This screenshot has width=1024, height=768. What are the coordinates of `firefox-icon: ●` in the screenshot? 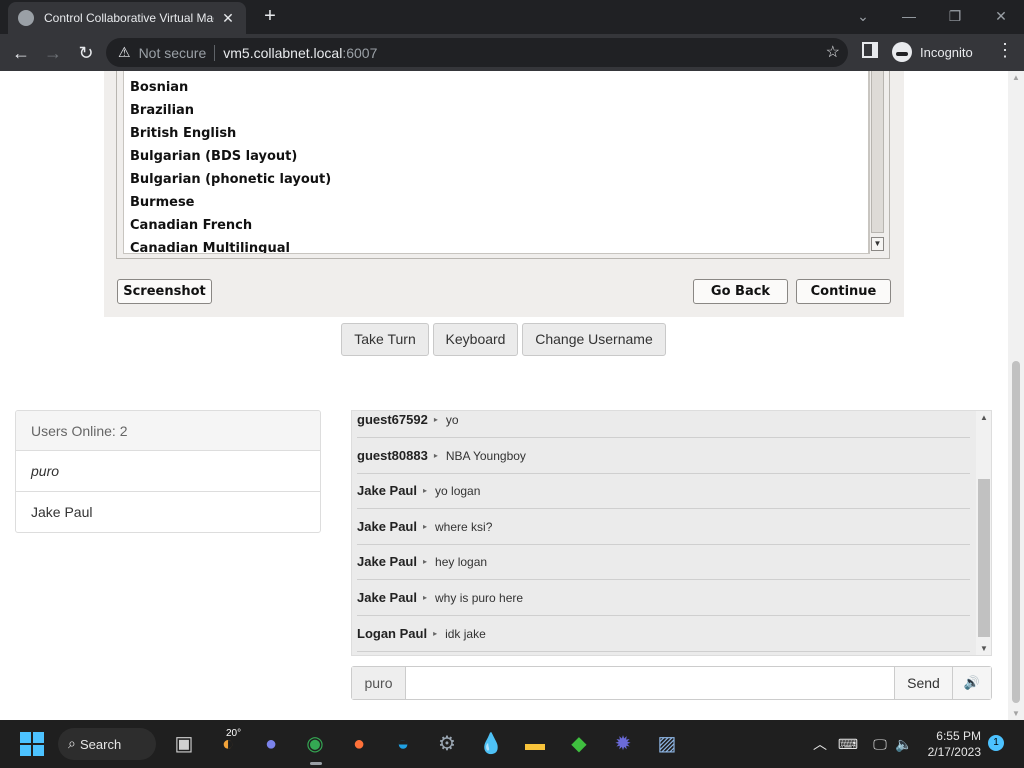 It's located at (359, 744).